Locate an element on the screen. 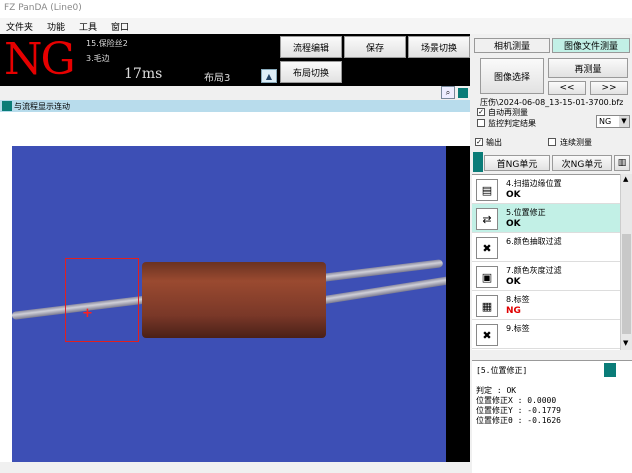  monitor-result-select: NG ▼ is located at coordinates (613, 121).